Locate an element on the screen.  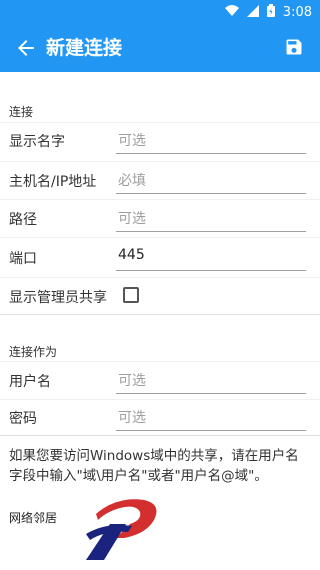
username-label: 用户名 is located at coordinates (30, 382).